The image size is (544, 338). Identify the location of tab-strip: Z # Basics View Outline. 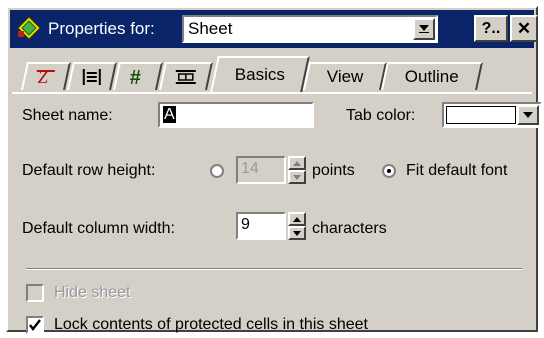
(272, 72).